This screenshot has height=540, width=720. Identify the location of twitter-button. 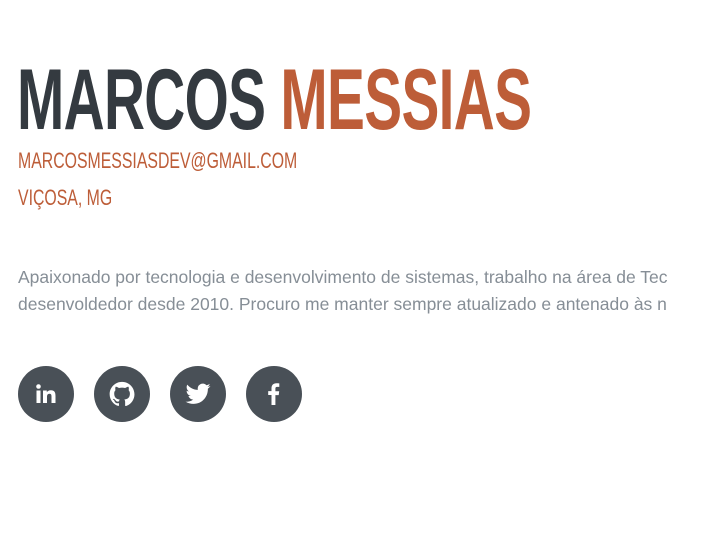
(198, 394).